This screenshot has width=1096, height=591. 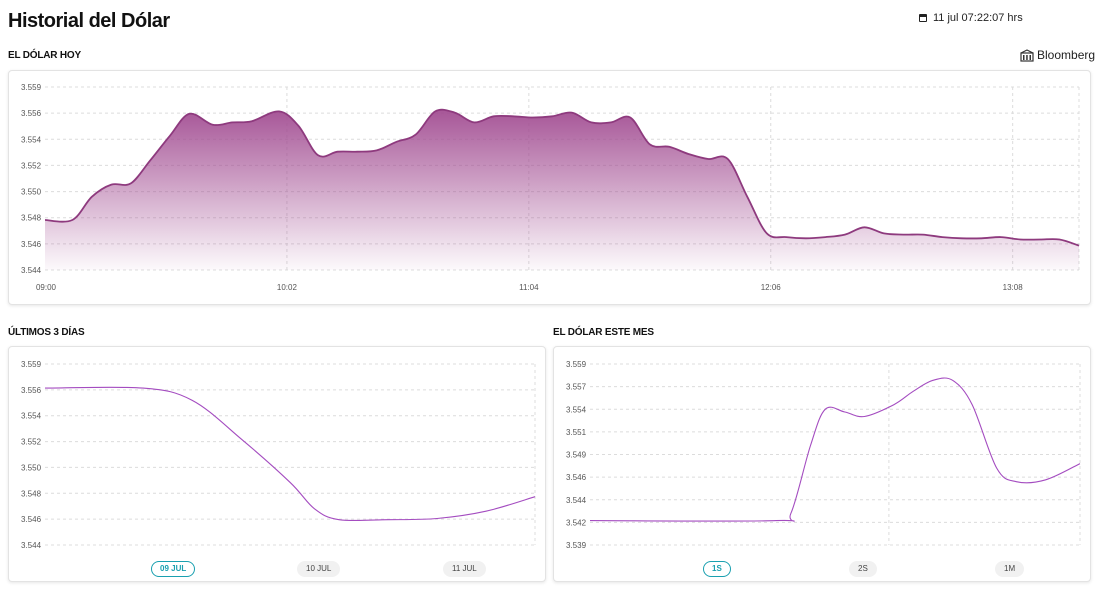 What do you see at coordinates (464, 569) in the screenshot?
I see `tab-11-jul: 11 JUL` at bounding box center [464, 569].